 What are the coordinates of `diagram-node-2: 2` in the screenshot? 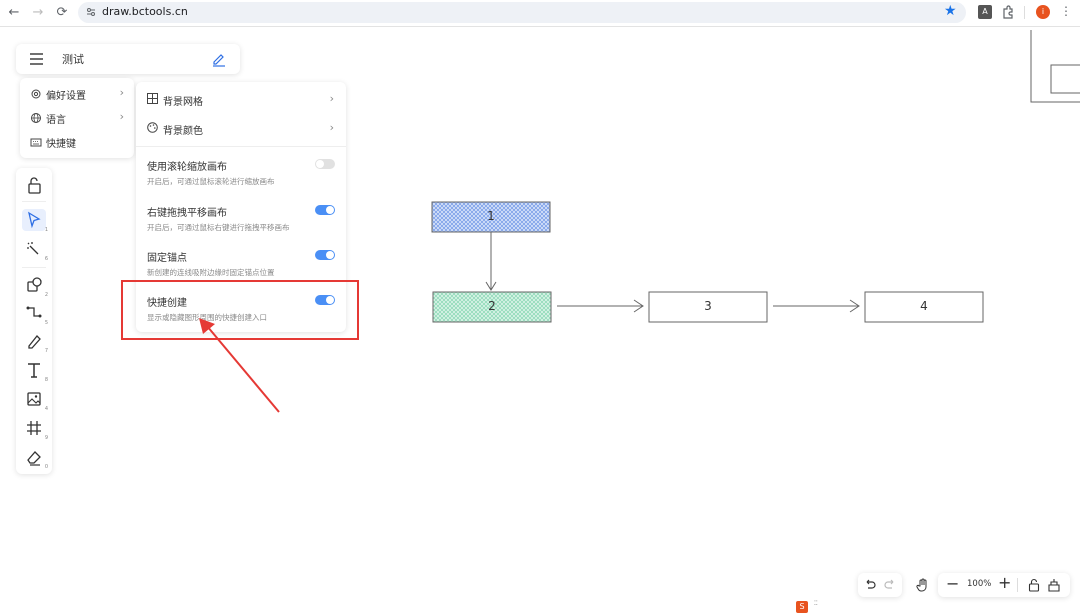 It's located at (492, 307).